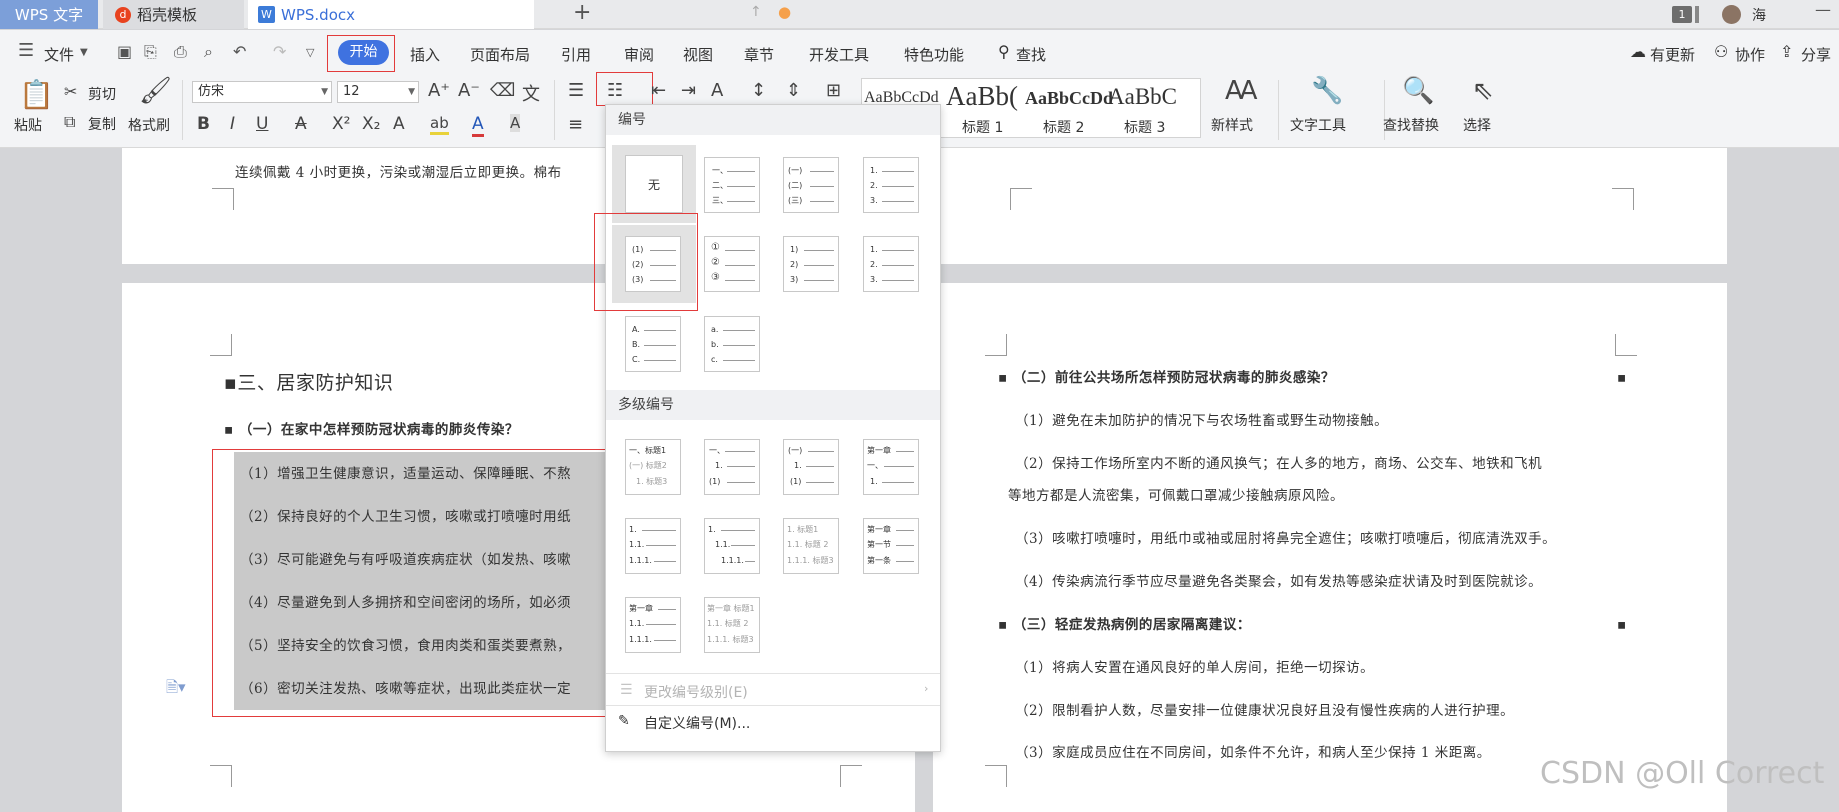  Describe the element at coordinates (658, 90) in the screenshot. I see `decrease-indent-icon: ⇤` at that location.